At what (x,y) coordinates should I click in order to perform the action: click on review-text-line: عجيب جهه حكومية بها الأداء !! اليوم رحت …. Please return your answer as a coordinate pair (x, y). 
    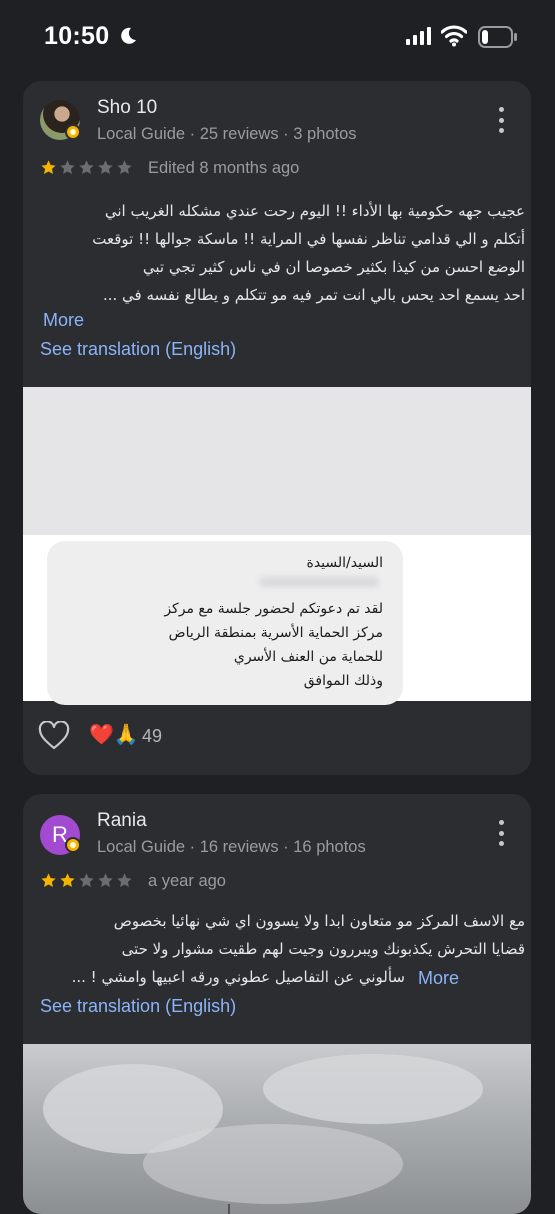
    Looking at the image, I should click on (314, 211).